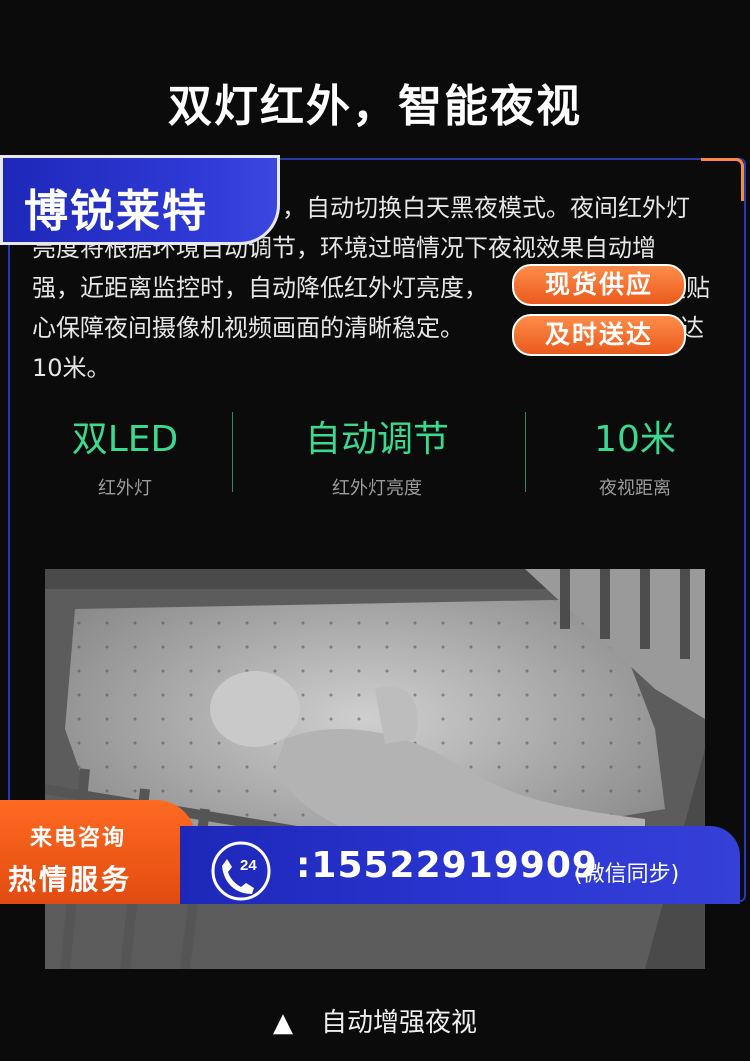 This screenshot has height=1061, width=750. Describe the element at coordinates (376, 439) in the screenshot. I see `stat-value: 自动调节` at that location.